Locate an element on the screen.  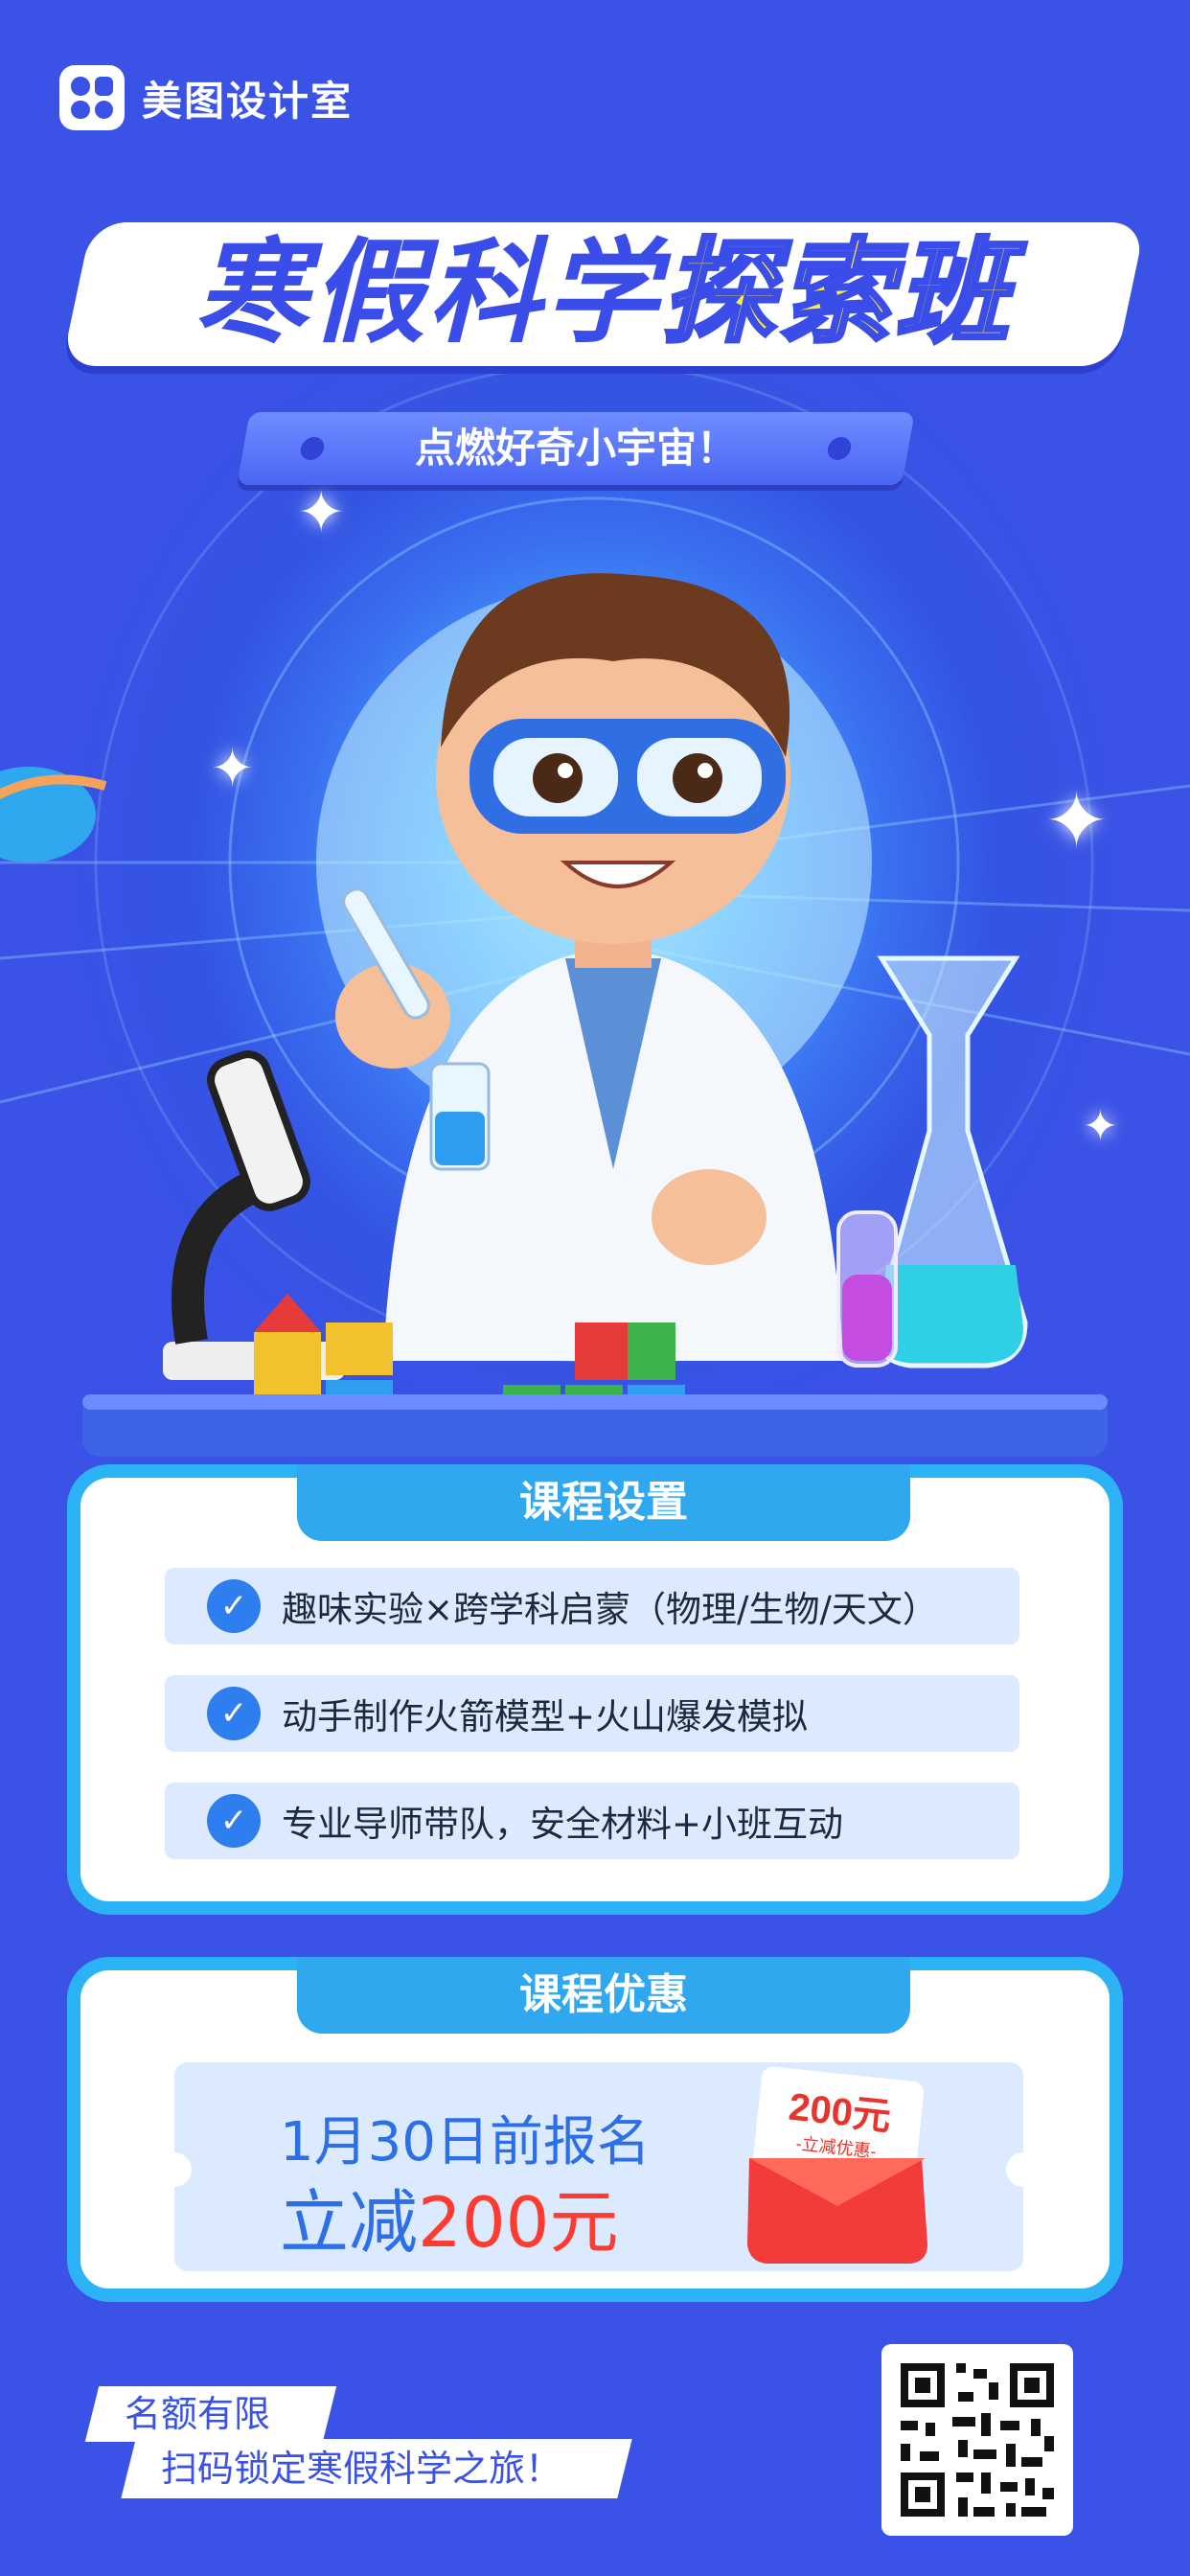
brand-name: 美图设计室 is located at coordinates (248, 101).